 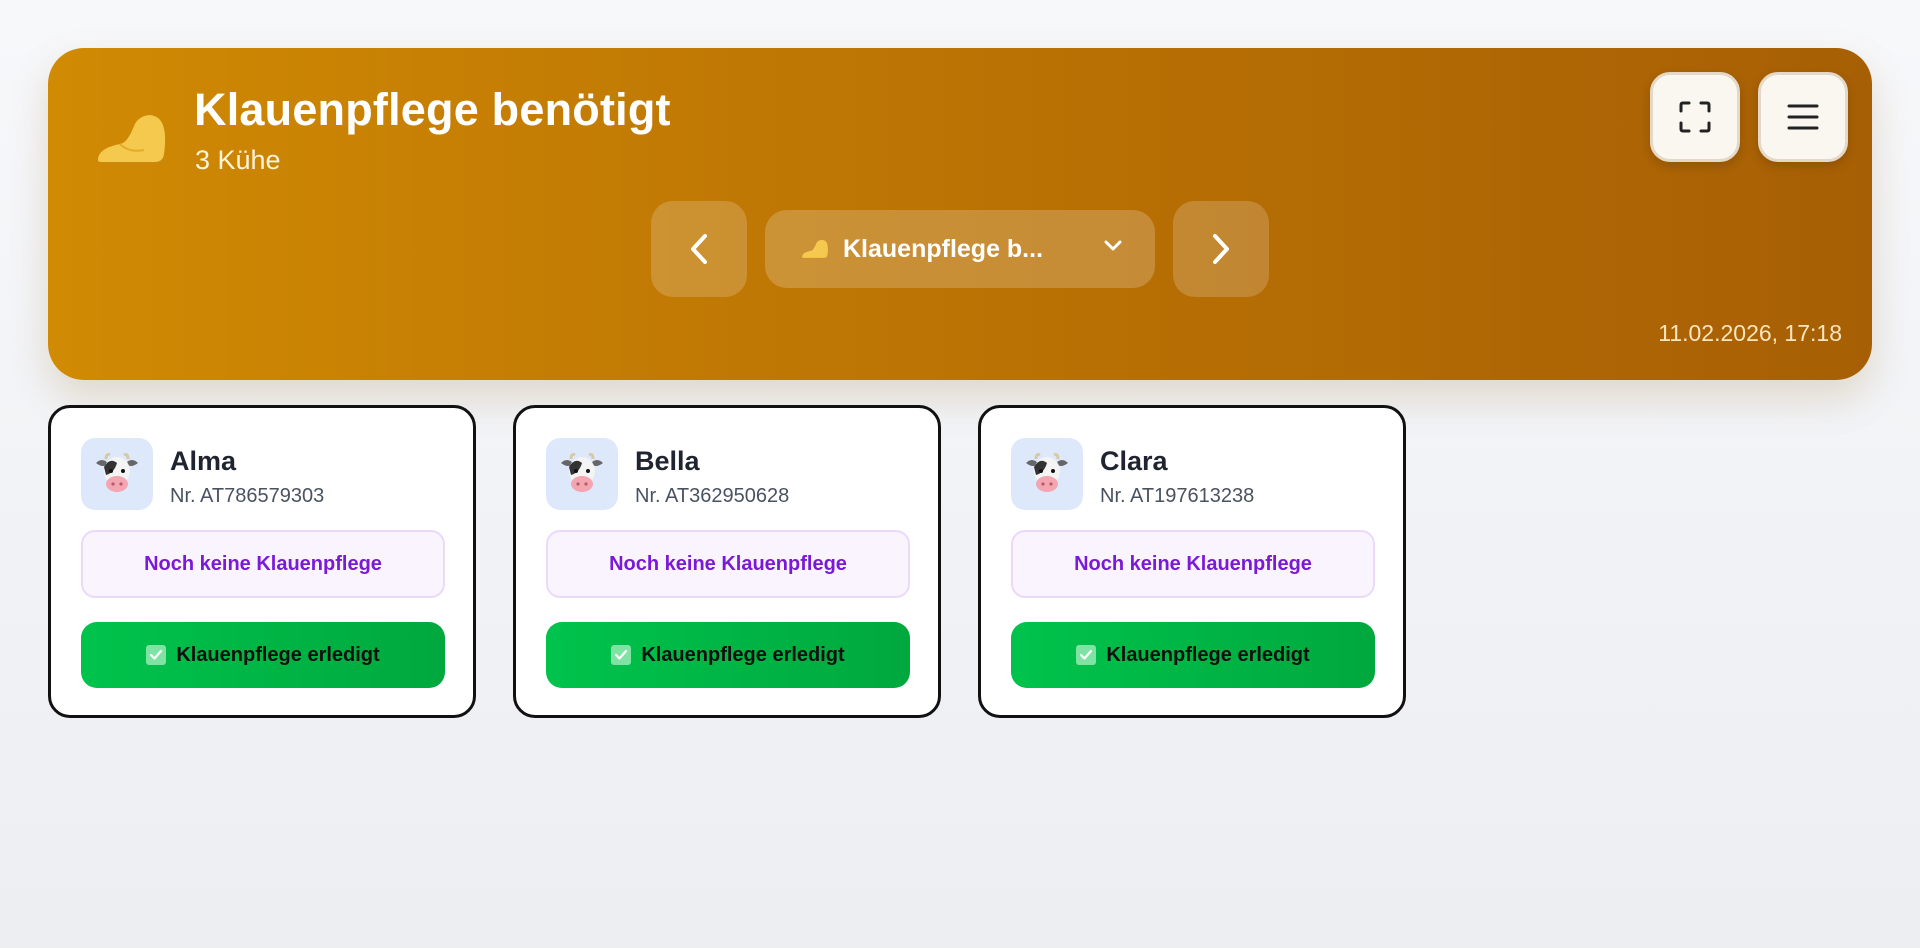 I want to click on cow-count: 3 Kühe, so click(x=238, y=160).